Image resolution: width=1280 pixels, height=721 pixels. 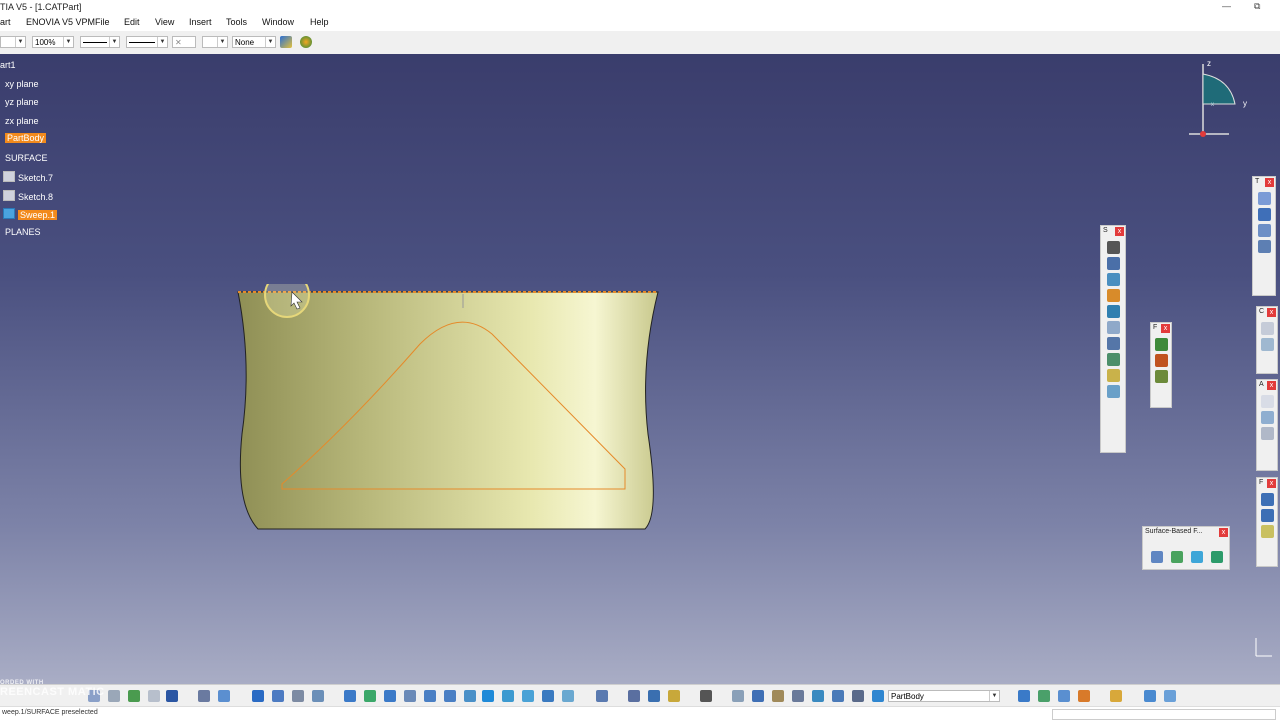 What do you see at coordinates (430, 696) in the screenshot?
I see `zoom-in-icon` at bounding box center [430, 696].